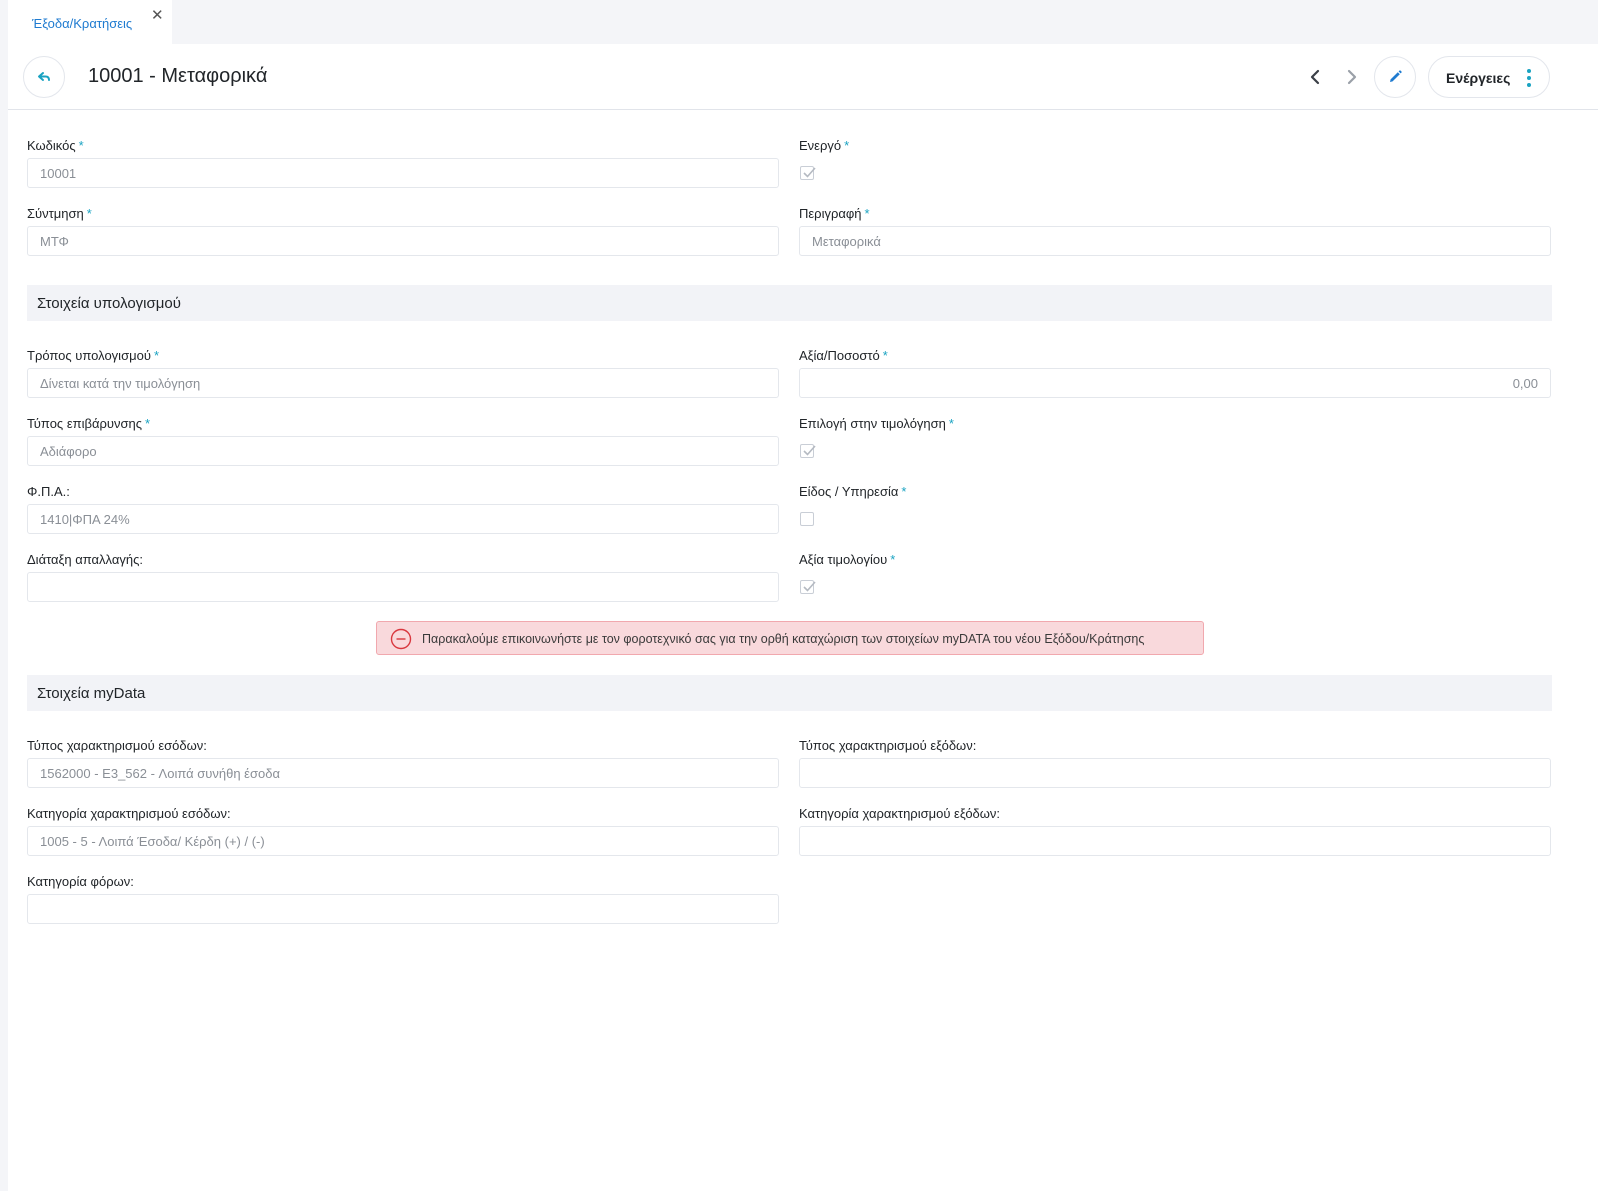 This screenshot has height=1191, width=1598. What do you see at coordinates (803, 77) in the screenshot?
I see `page-header: 10001 - Μεταφορικά Ενέργειες` at bounding box center [803, 77].